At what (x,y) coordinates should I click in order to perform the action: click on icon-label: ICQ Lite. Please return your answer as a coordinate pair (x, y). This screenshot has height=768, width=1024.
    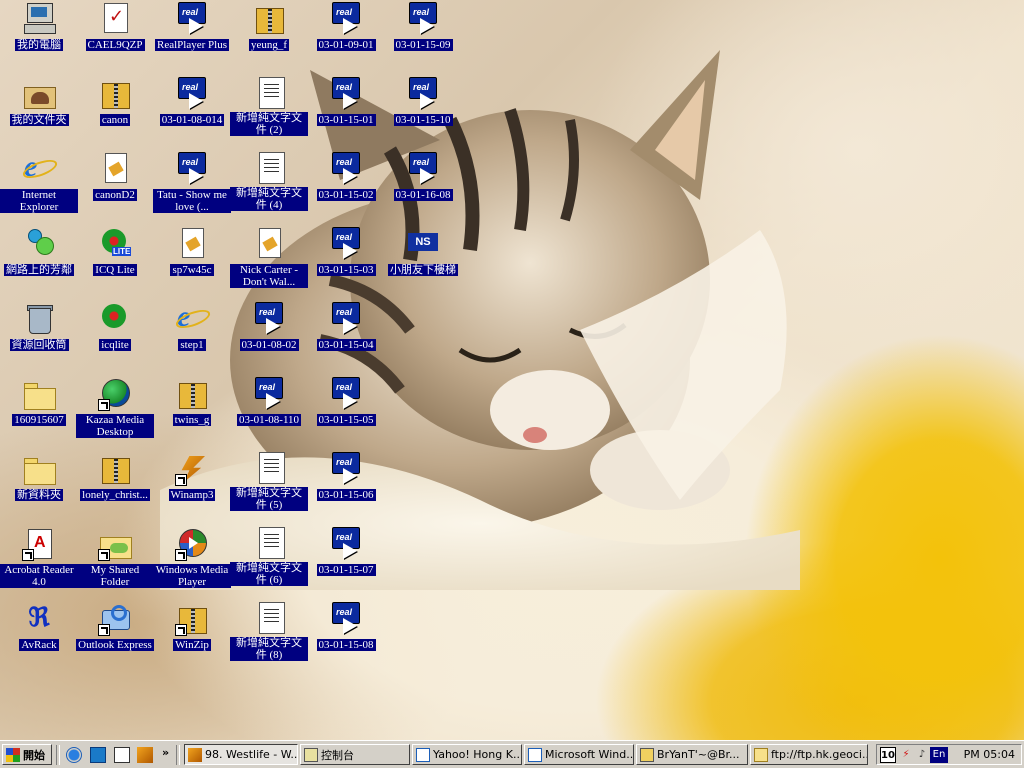
    Looking at the image, I should click on (115, 270).